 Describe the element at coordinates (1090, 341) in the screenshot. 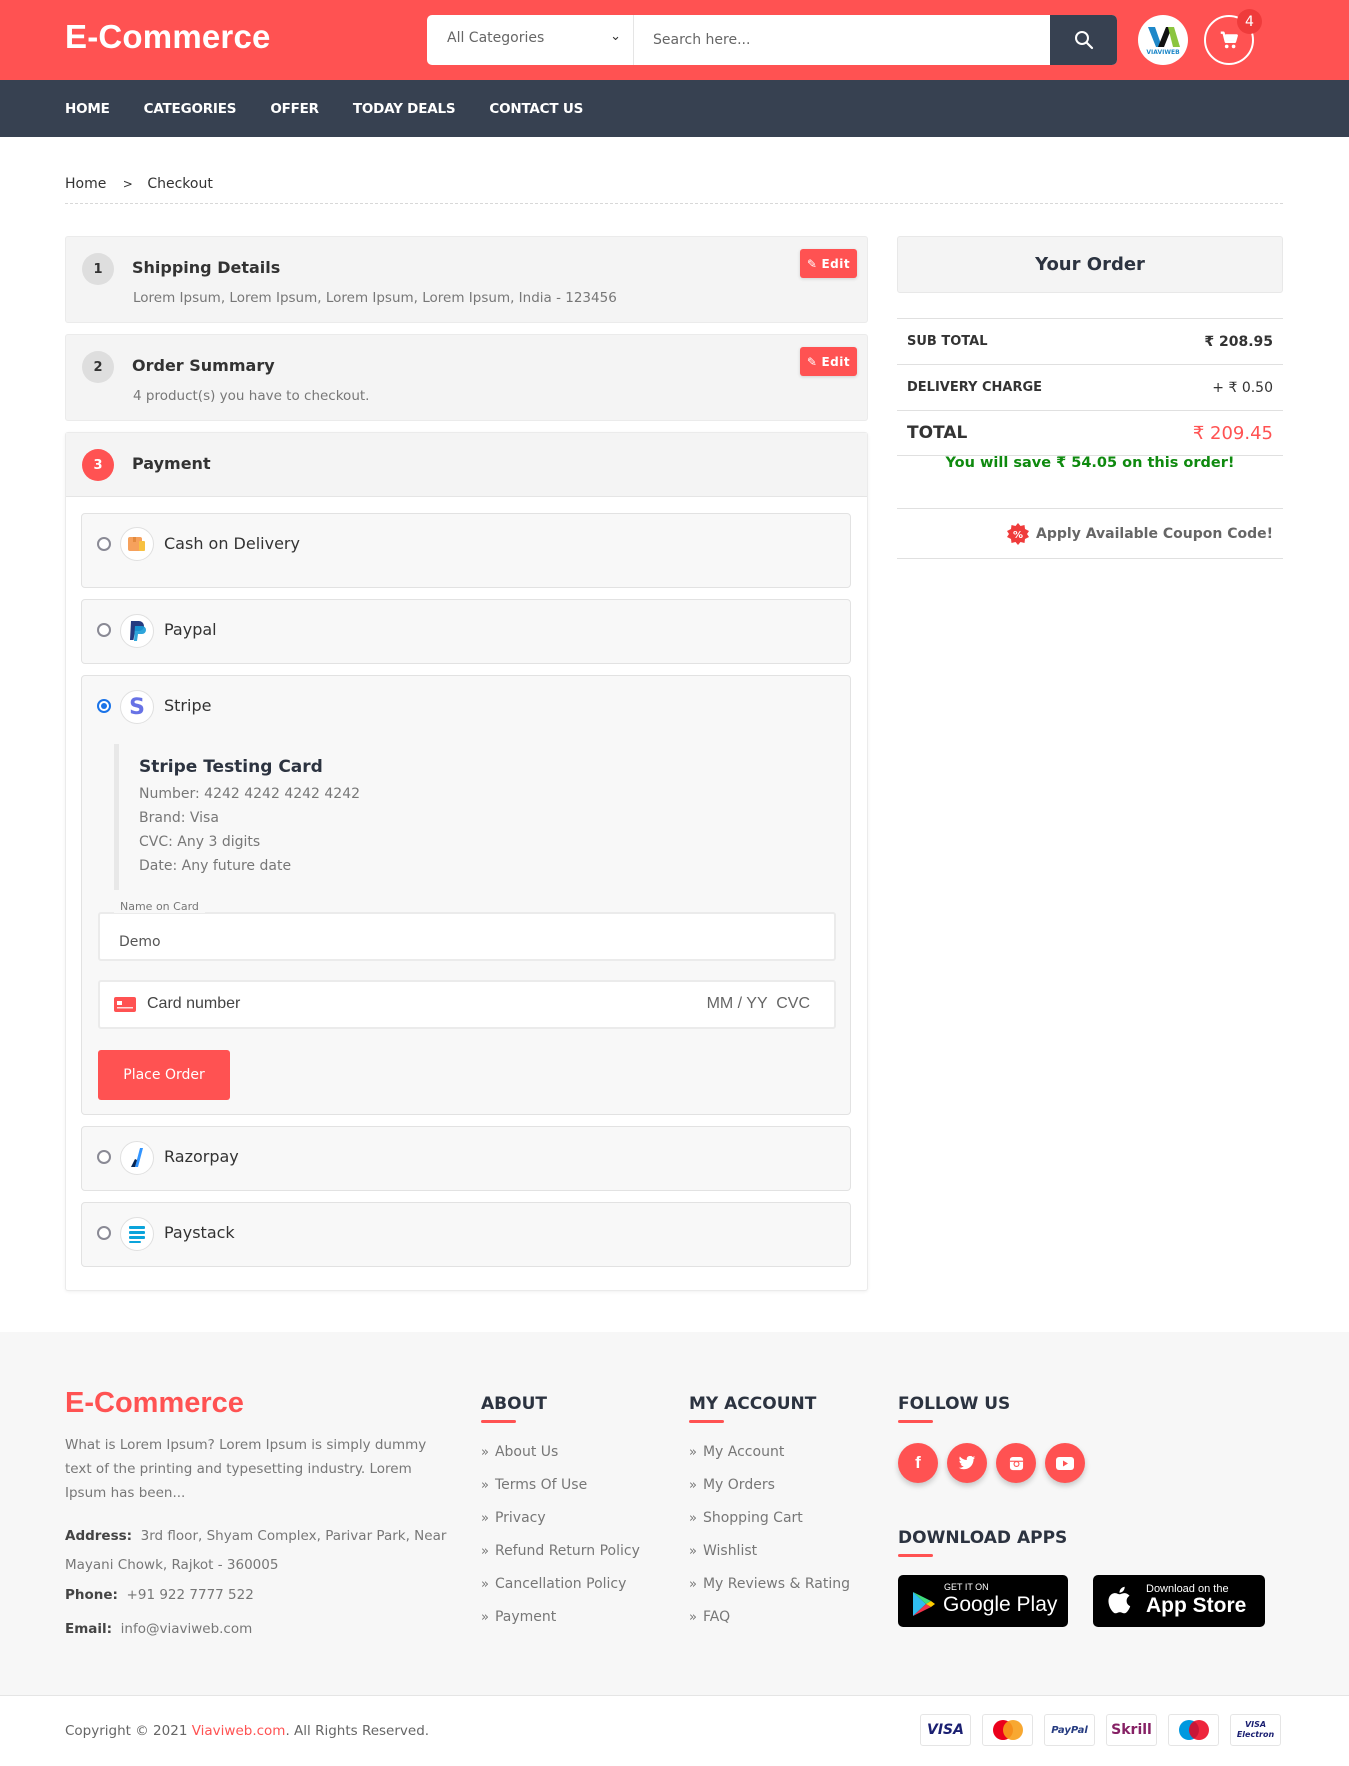

I see `sub-total-row: SUB TOTAL ₹ 208.95` at that location.